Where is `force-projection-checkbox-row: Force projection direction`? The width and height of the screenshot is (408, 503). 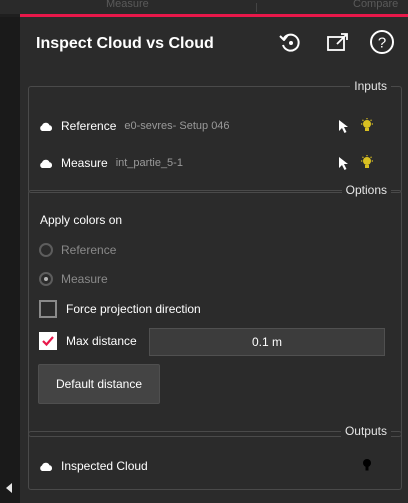
force-projection-checkbox-row: Force projection direction is located at coordinates (120, 309).